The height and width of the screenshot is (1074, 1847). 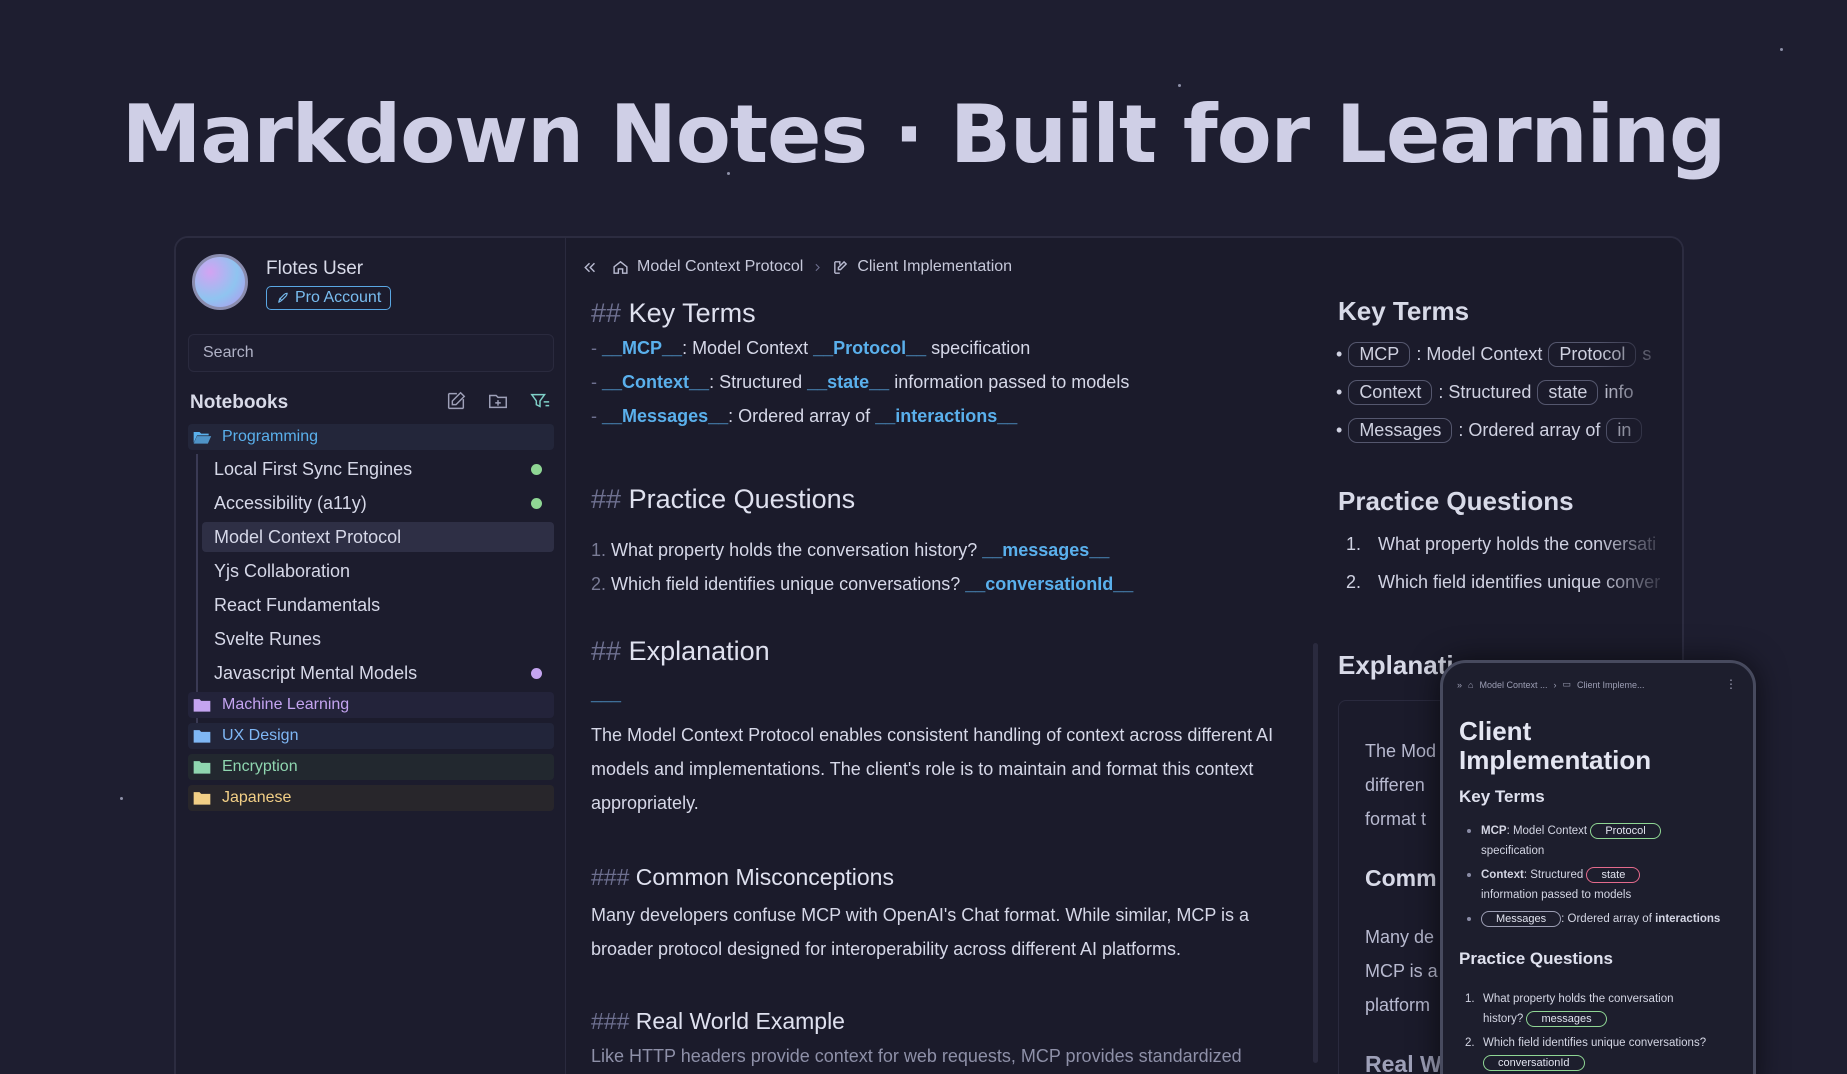 I want to click on folder-label: Japanese, so click(x=257, y=797).